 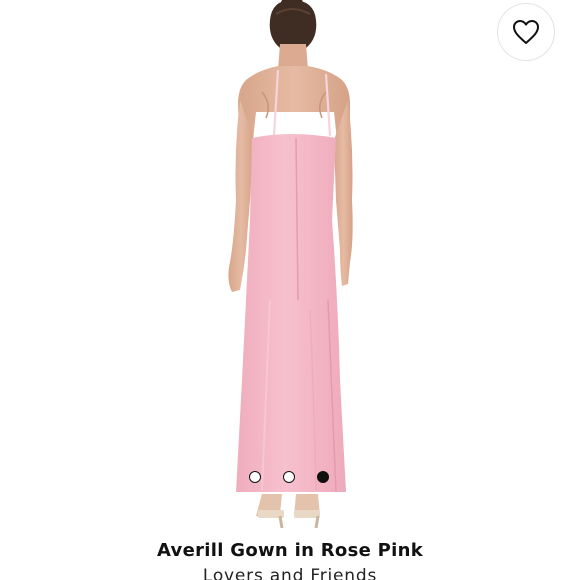 I want to click on gown, so click(x=291, y=313).